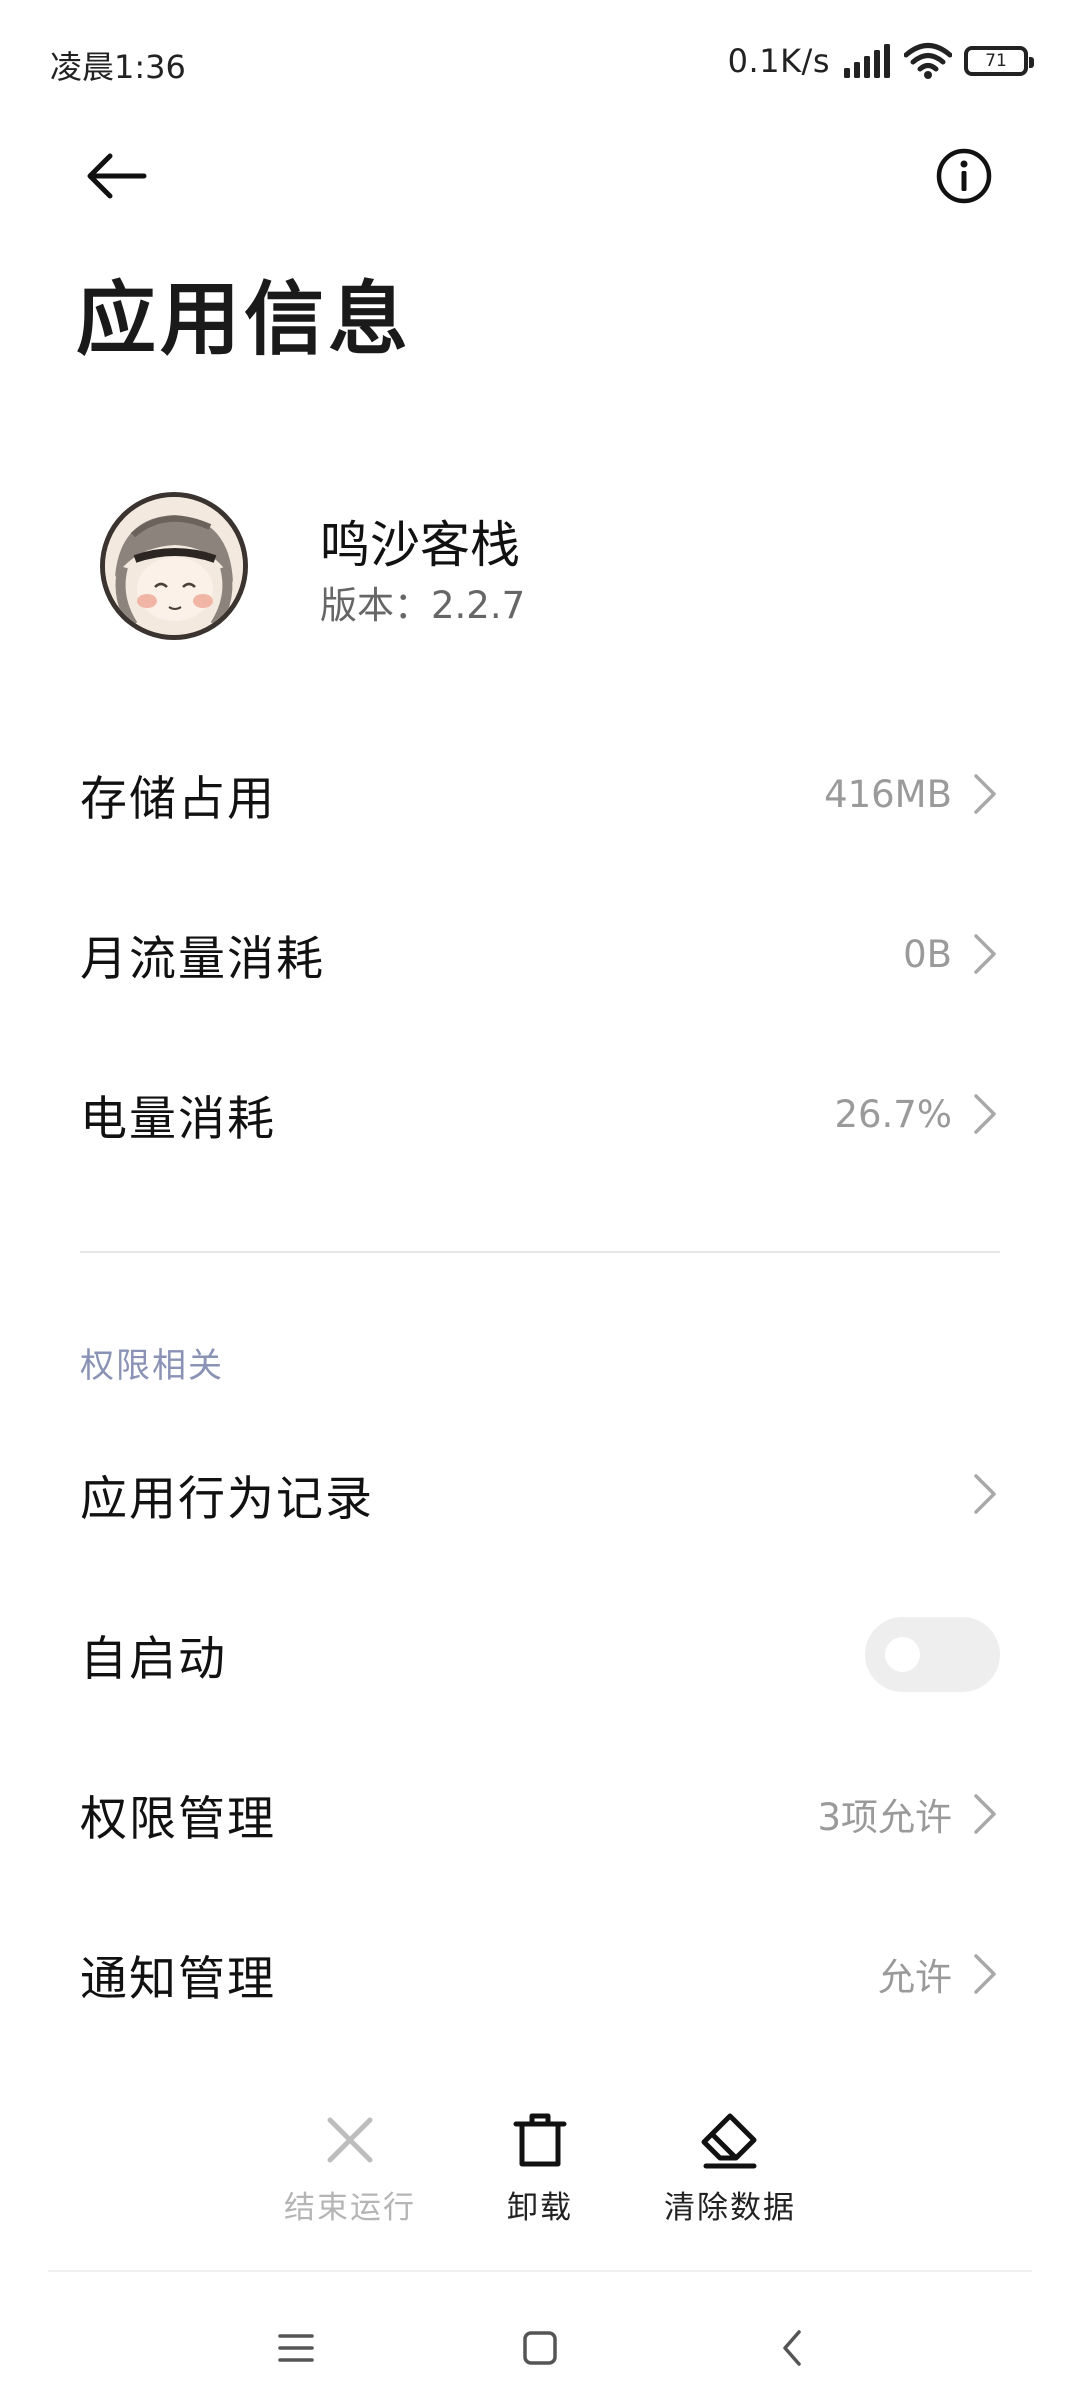 Image resolution: width=1080 pixels, height=2400 pixels. What do you see at coordinates (350, 2175) in the screenshot?
I see `force-stop-button: 结束运行` at bounding box center [350, 2175].